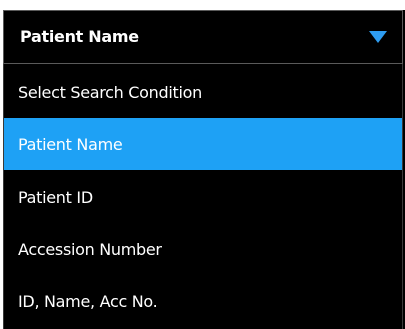 Image resolution: width=405 pixels, height=329 pixels. What do you see at coordinates (79, 36) in the screenshot?
I see `selected-value: Patient Name` at bounding box center [79, 36].